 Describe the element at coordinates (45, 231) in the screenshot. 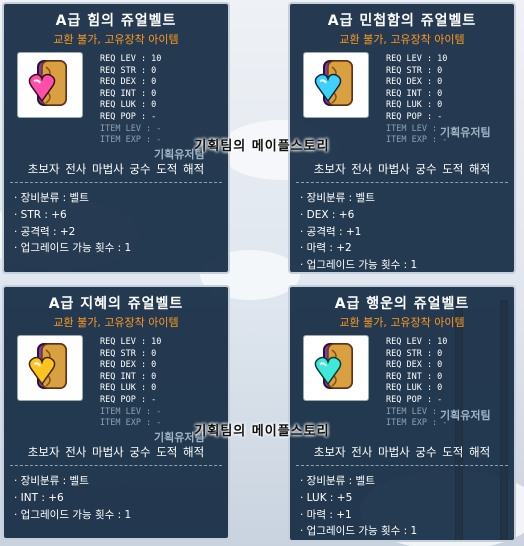

I see `desc-line: · 공격력 : +2` at that location.